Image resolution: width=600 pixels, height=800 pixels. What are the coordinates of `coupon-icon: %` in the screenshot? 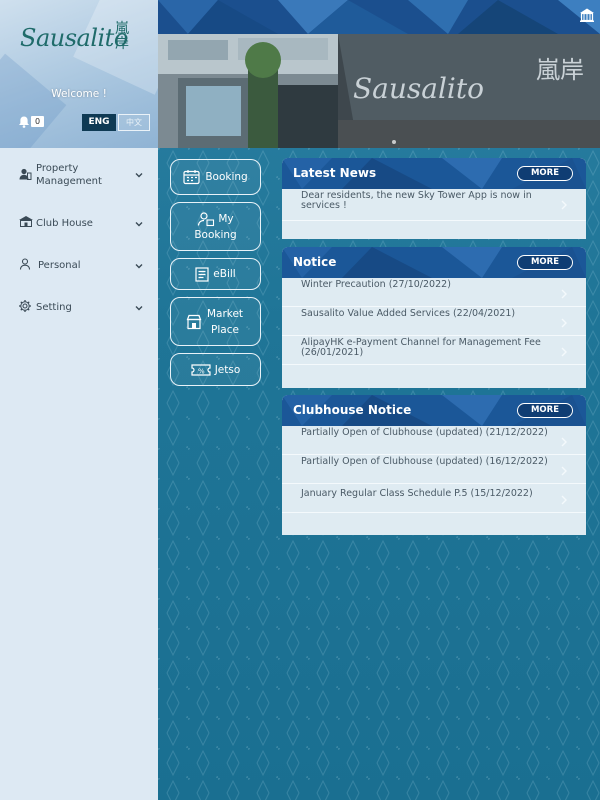 It's located at (201, 369).